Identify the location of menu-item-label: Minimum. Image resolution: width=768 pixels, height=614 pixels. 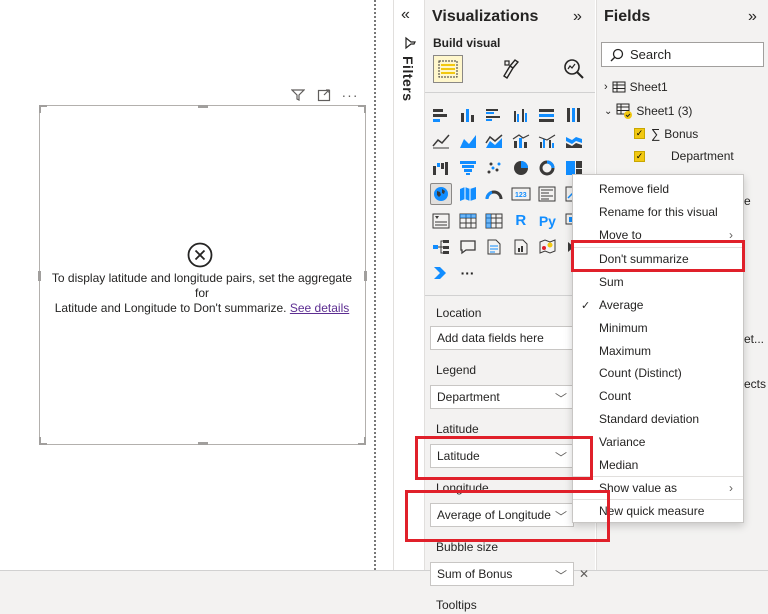
(623, 328).